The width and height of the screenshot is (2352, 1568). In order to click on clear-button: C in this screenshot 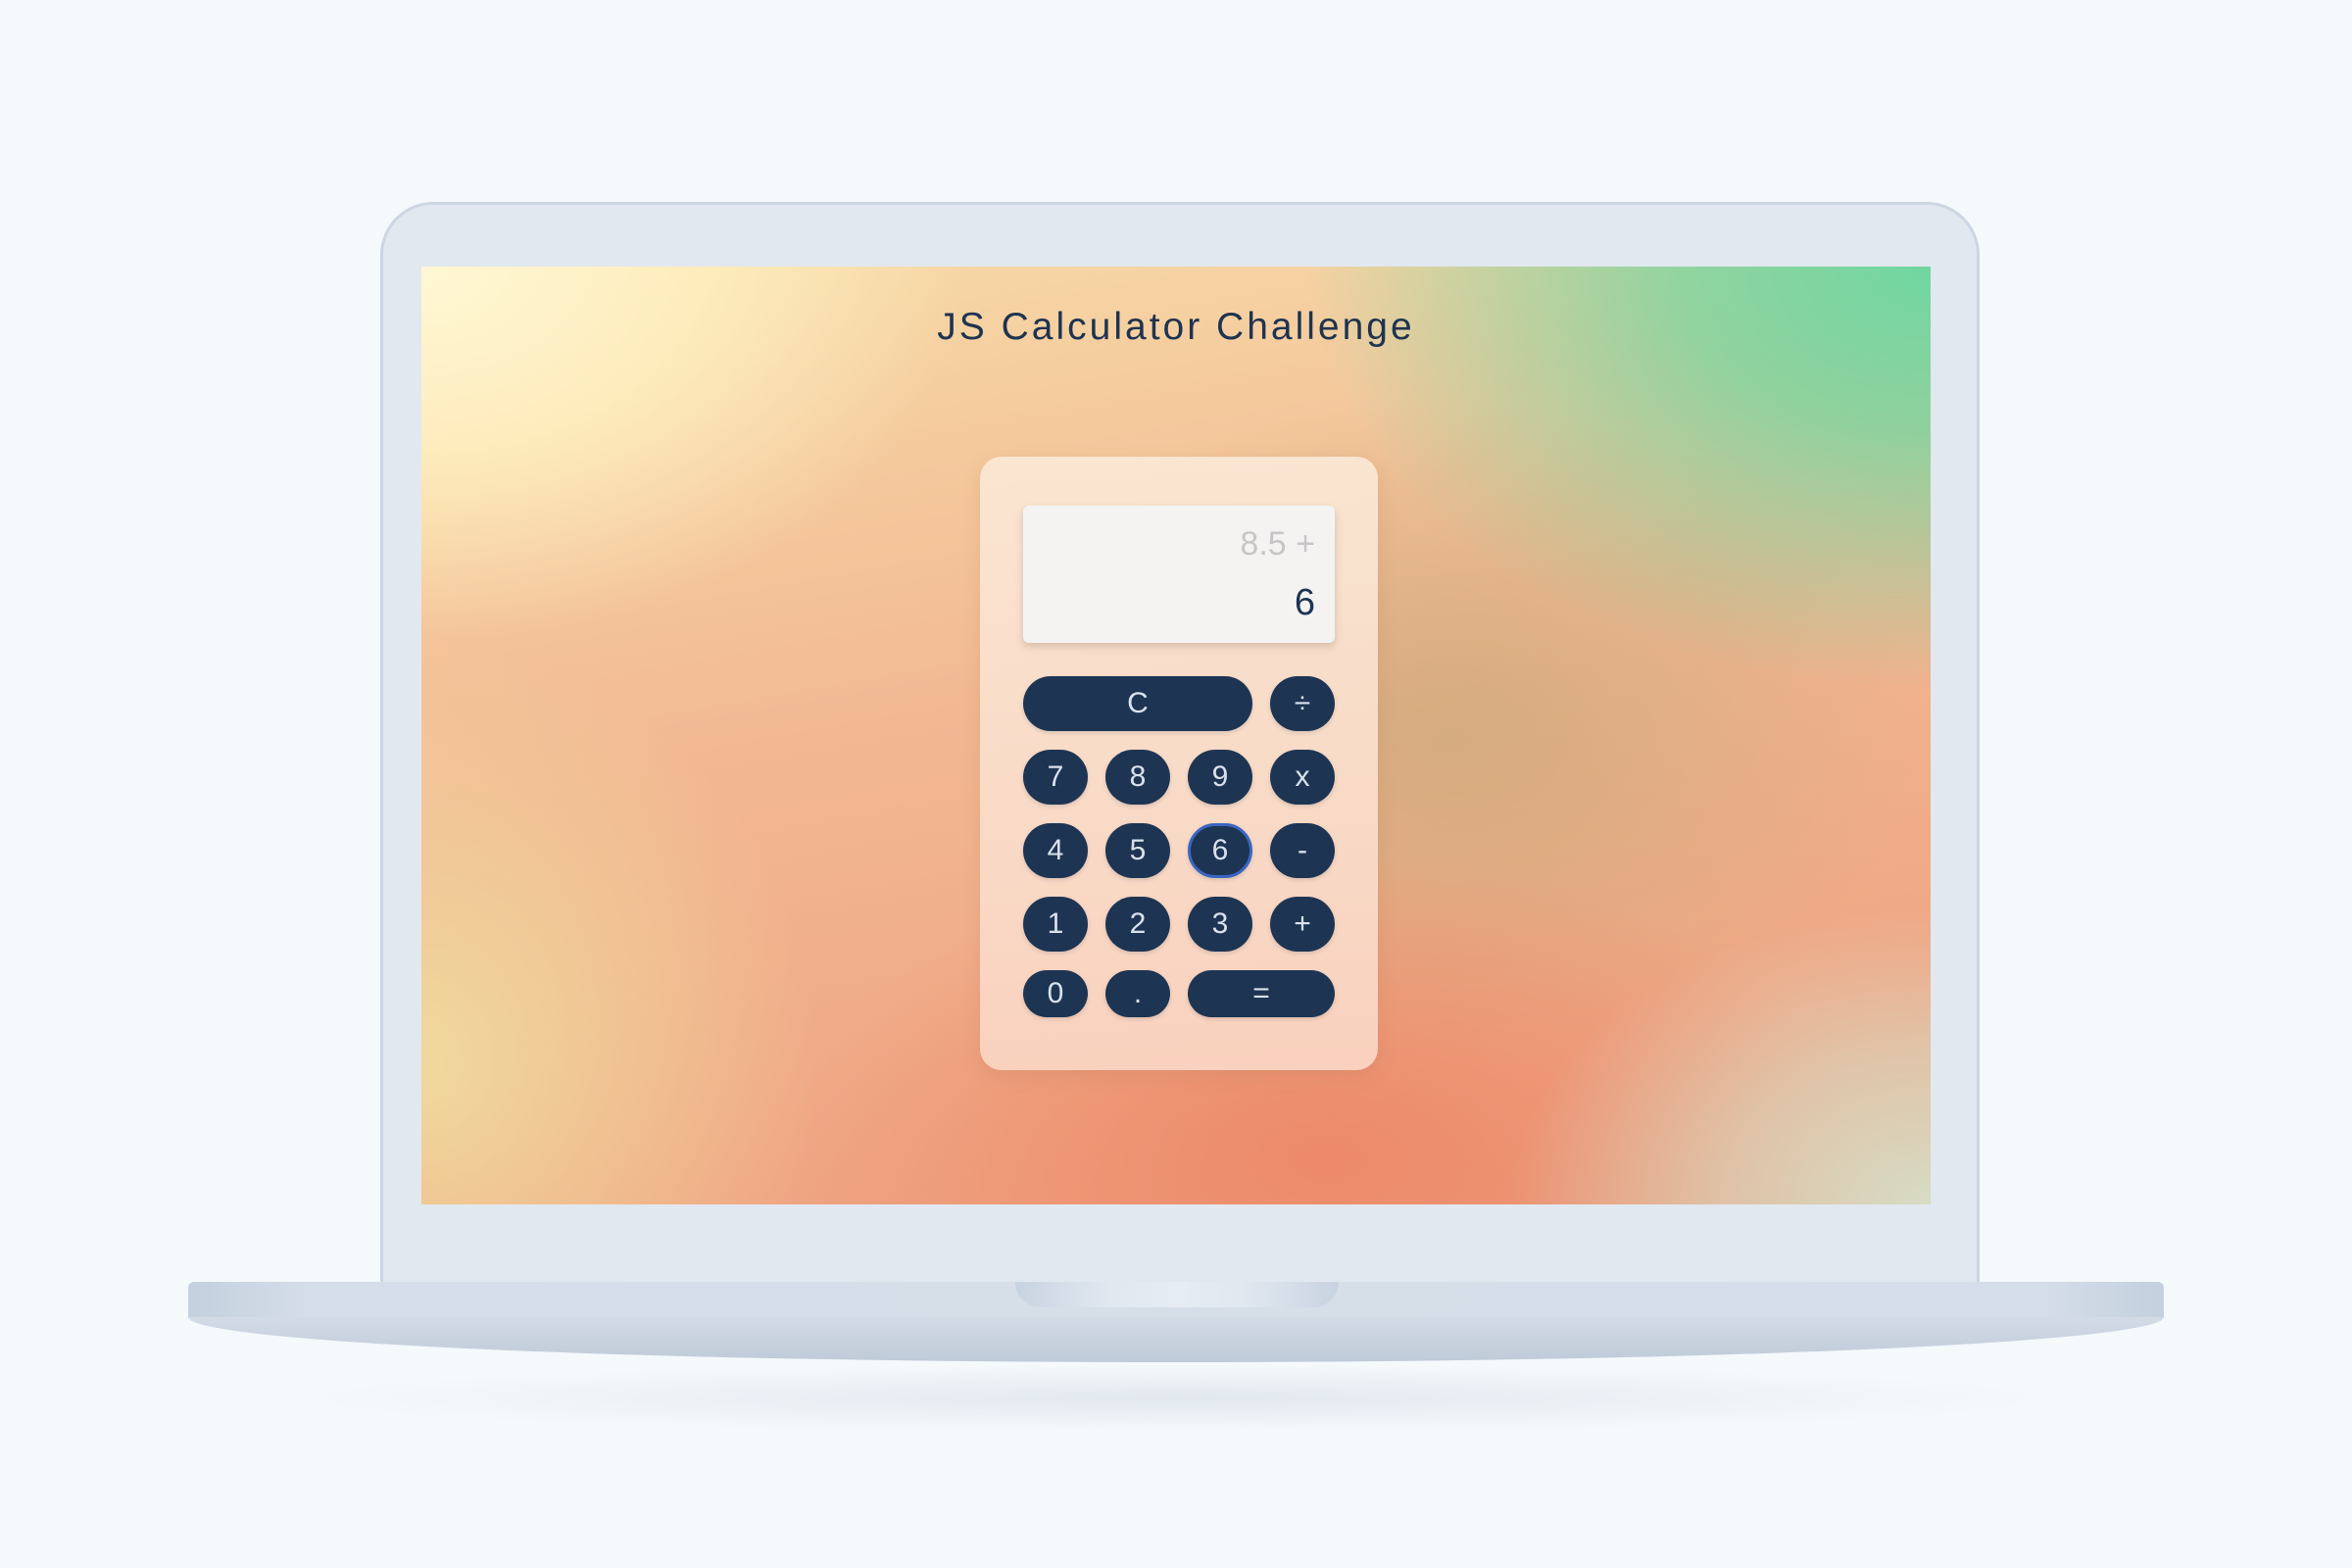, I will do `click(1137, 703)`.